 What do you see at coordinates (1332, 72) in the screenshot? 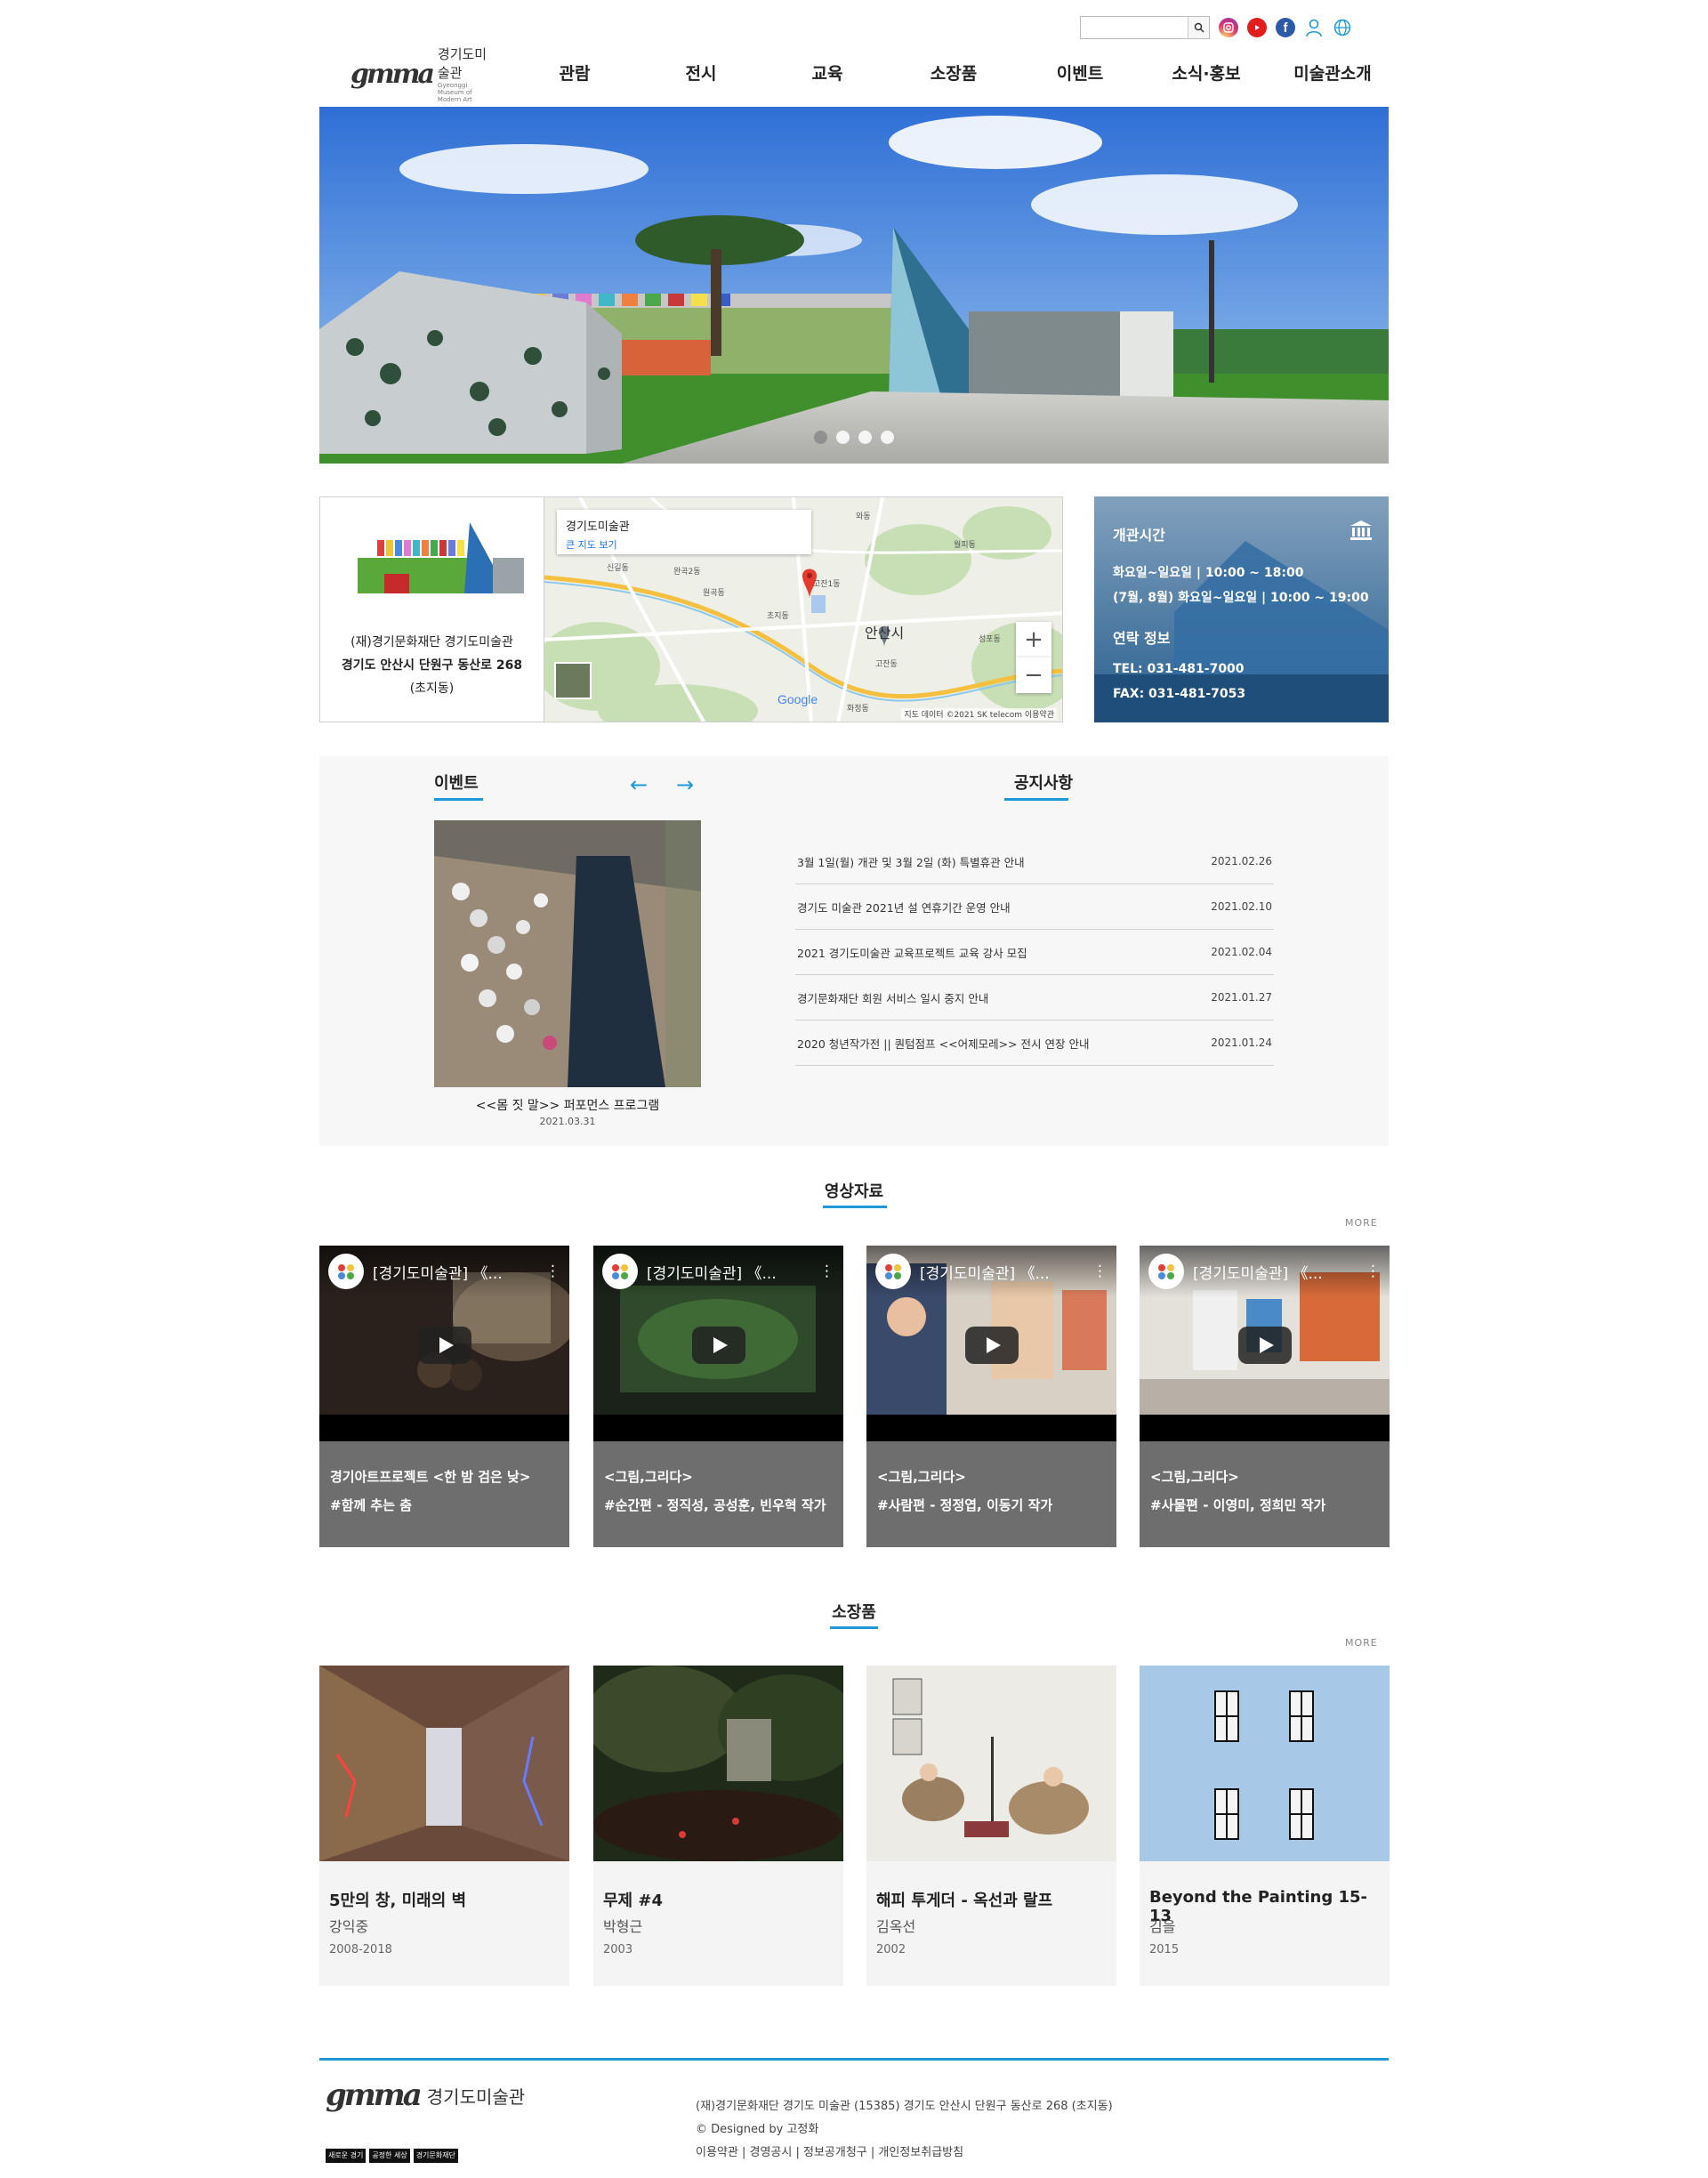
I see `nav-item-about: 미술관소개` at bounding box center [1332, 72].